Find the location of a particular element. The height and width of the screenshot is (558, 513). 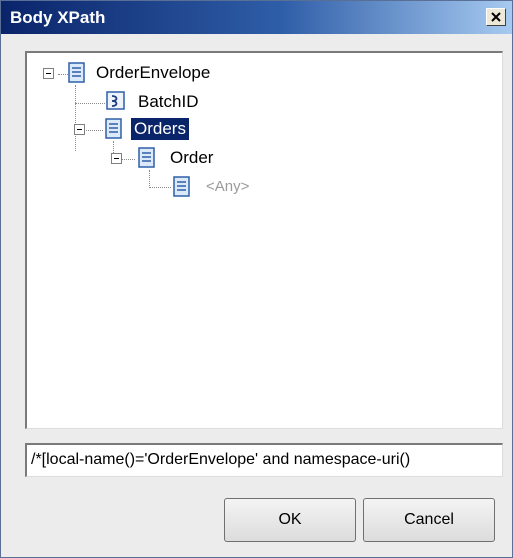

ok-button: OK is located at coordinates (290, 520).